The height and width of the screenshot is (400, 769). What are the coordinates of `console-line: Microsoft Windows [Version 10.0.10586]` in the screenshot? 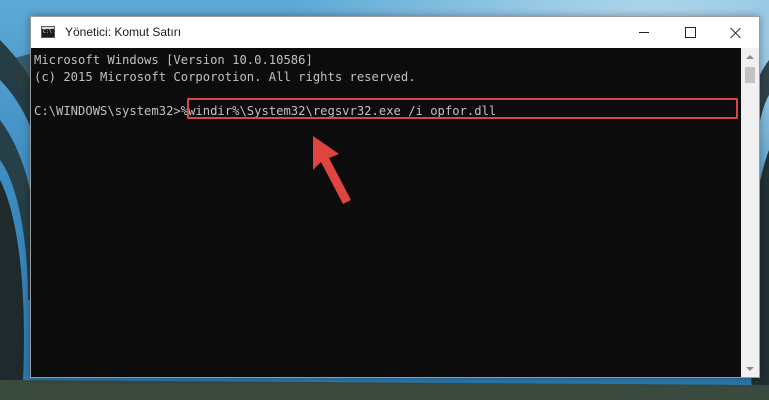 It's located at (173, 60).